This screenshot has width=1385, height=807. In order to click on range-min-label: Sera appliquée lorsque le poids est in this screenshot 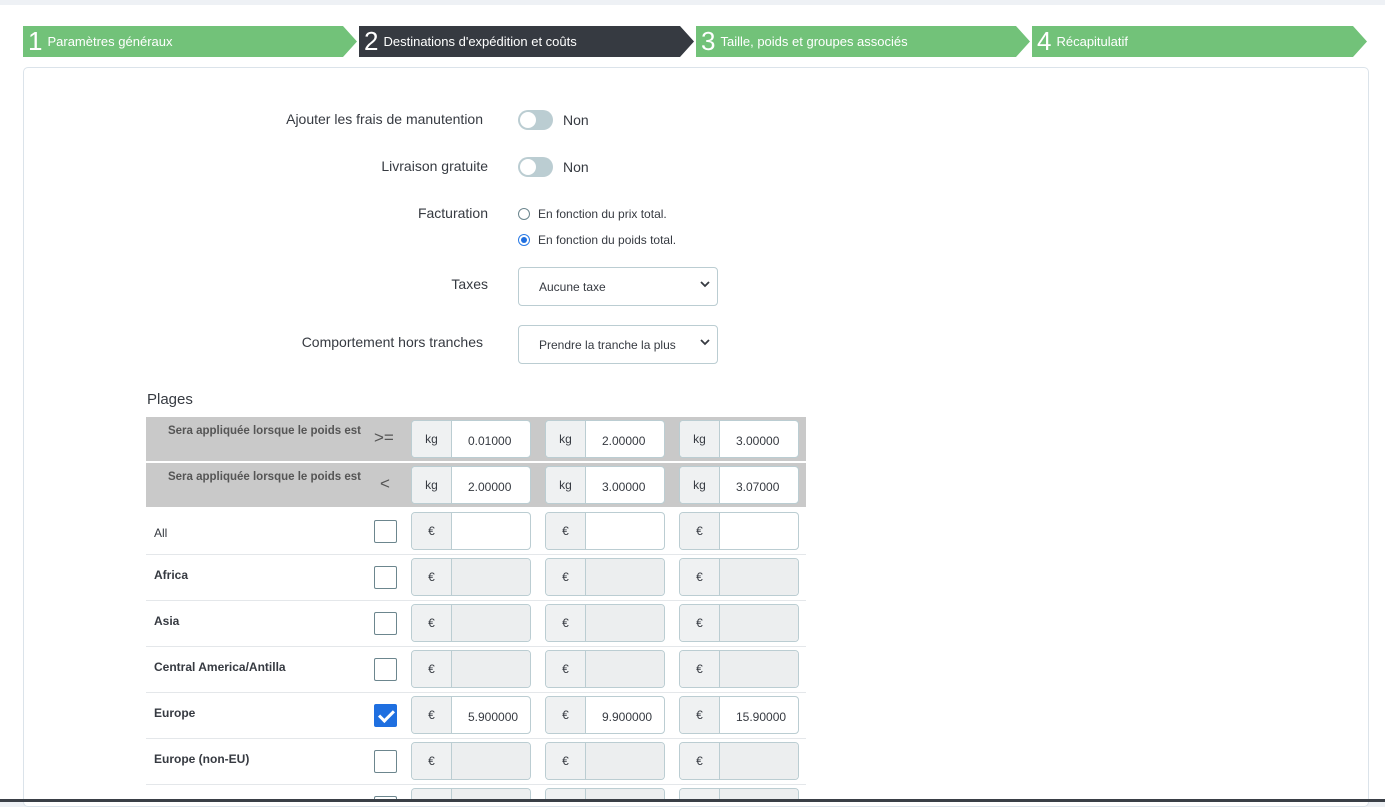, I will do `click(264, 431)`.